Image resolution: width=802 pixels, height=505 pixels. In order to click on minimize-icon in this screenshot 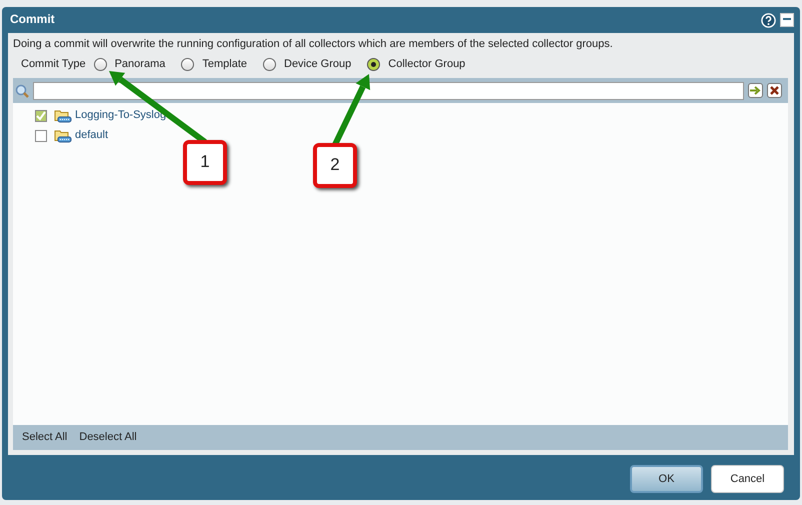, I will do `click(787, 19)`.